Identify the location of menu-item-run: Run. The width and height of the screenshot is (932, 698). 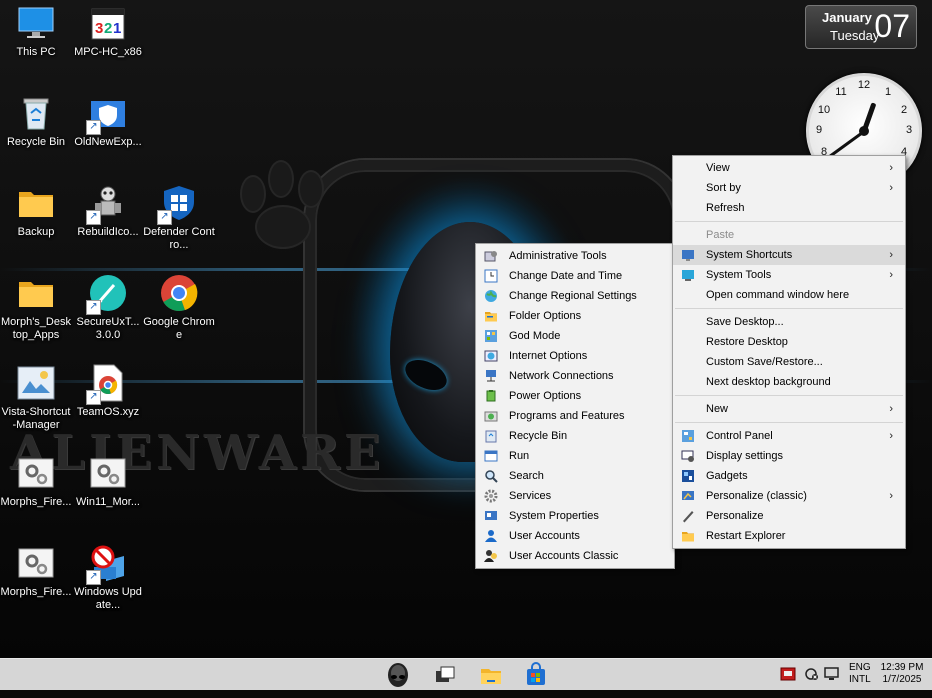
(575, 456).